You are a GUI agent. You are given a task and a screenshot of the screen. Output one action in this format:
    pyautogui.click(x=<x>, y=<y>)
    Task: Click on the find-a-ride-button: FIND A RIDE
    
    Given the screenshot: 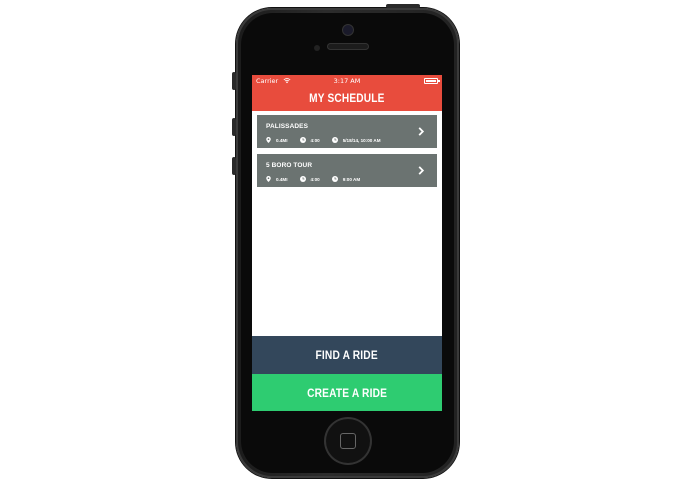 What is the action you would take?
    pyautogui.click(x=347, y=355)
    